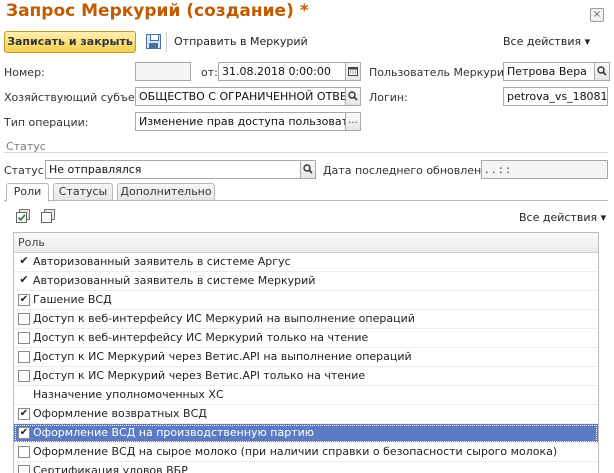  I want to click on save-icon, so click(153, 41).